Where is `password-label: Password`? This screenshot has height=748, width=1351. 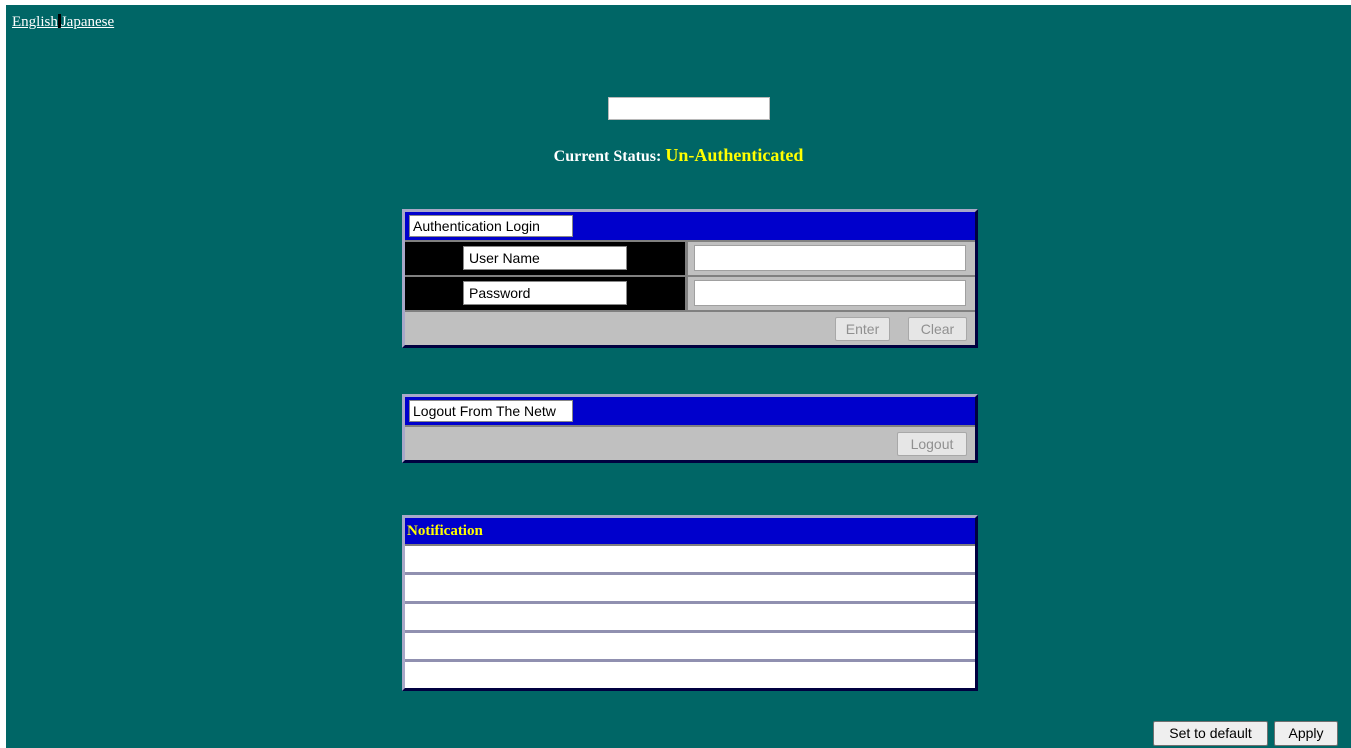
password-label: Password is located at coordinates (545, 293).